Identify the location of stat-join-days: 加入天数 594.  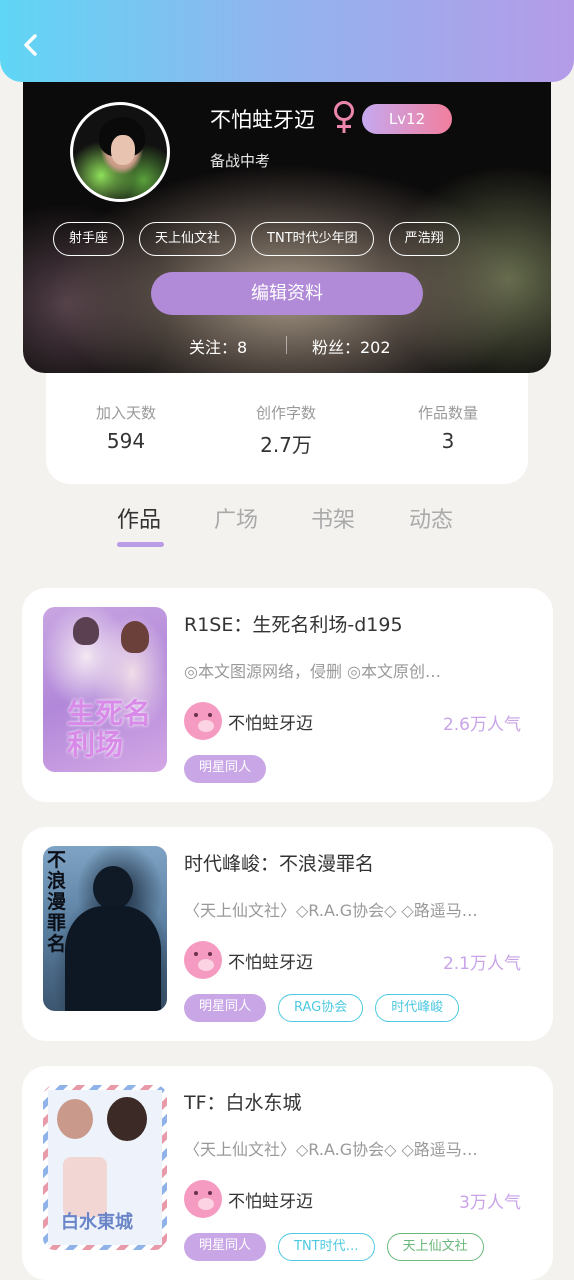
(126, 427).